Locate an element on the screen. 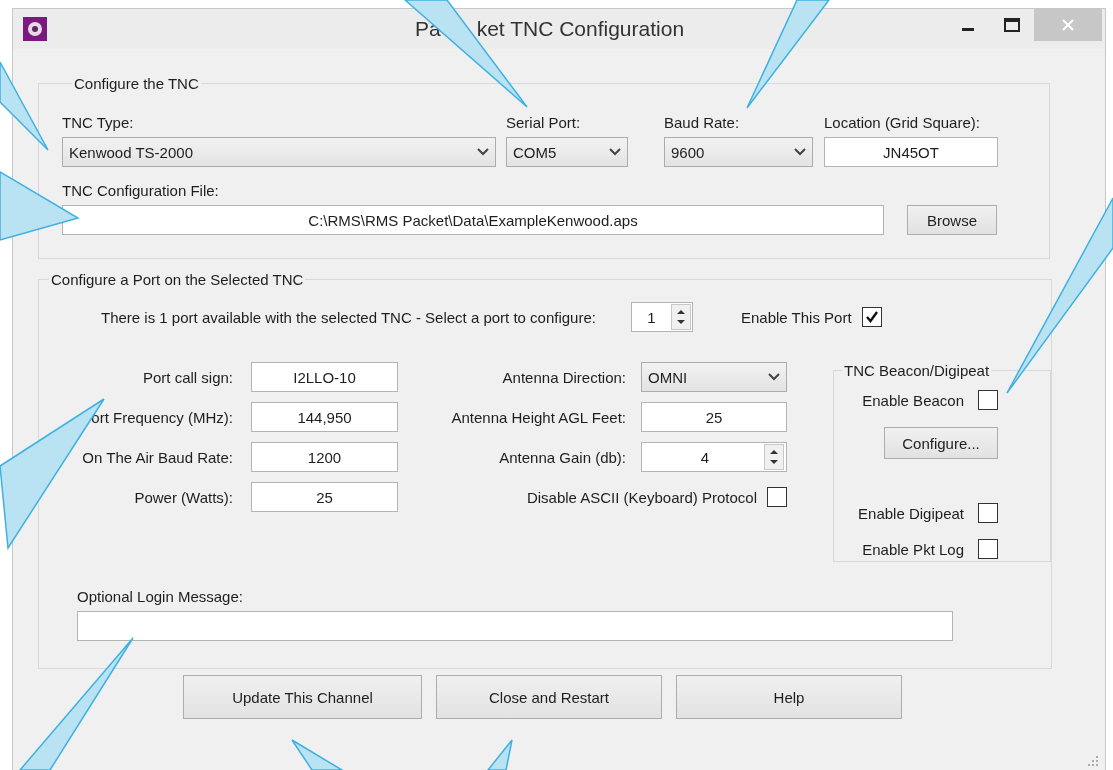 The width and height of the screenshot is (1113, 770). checkbox-label: Enable Digipeat is located at coordinates (911, 513).